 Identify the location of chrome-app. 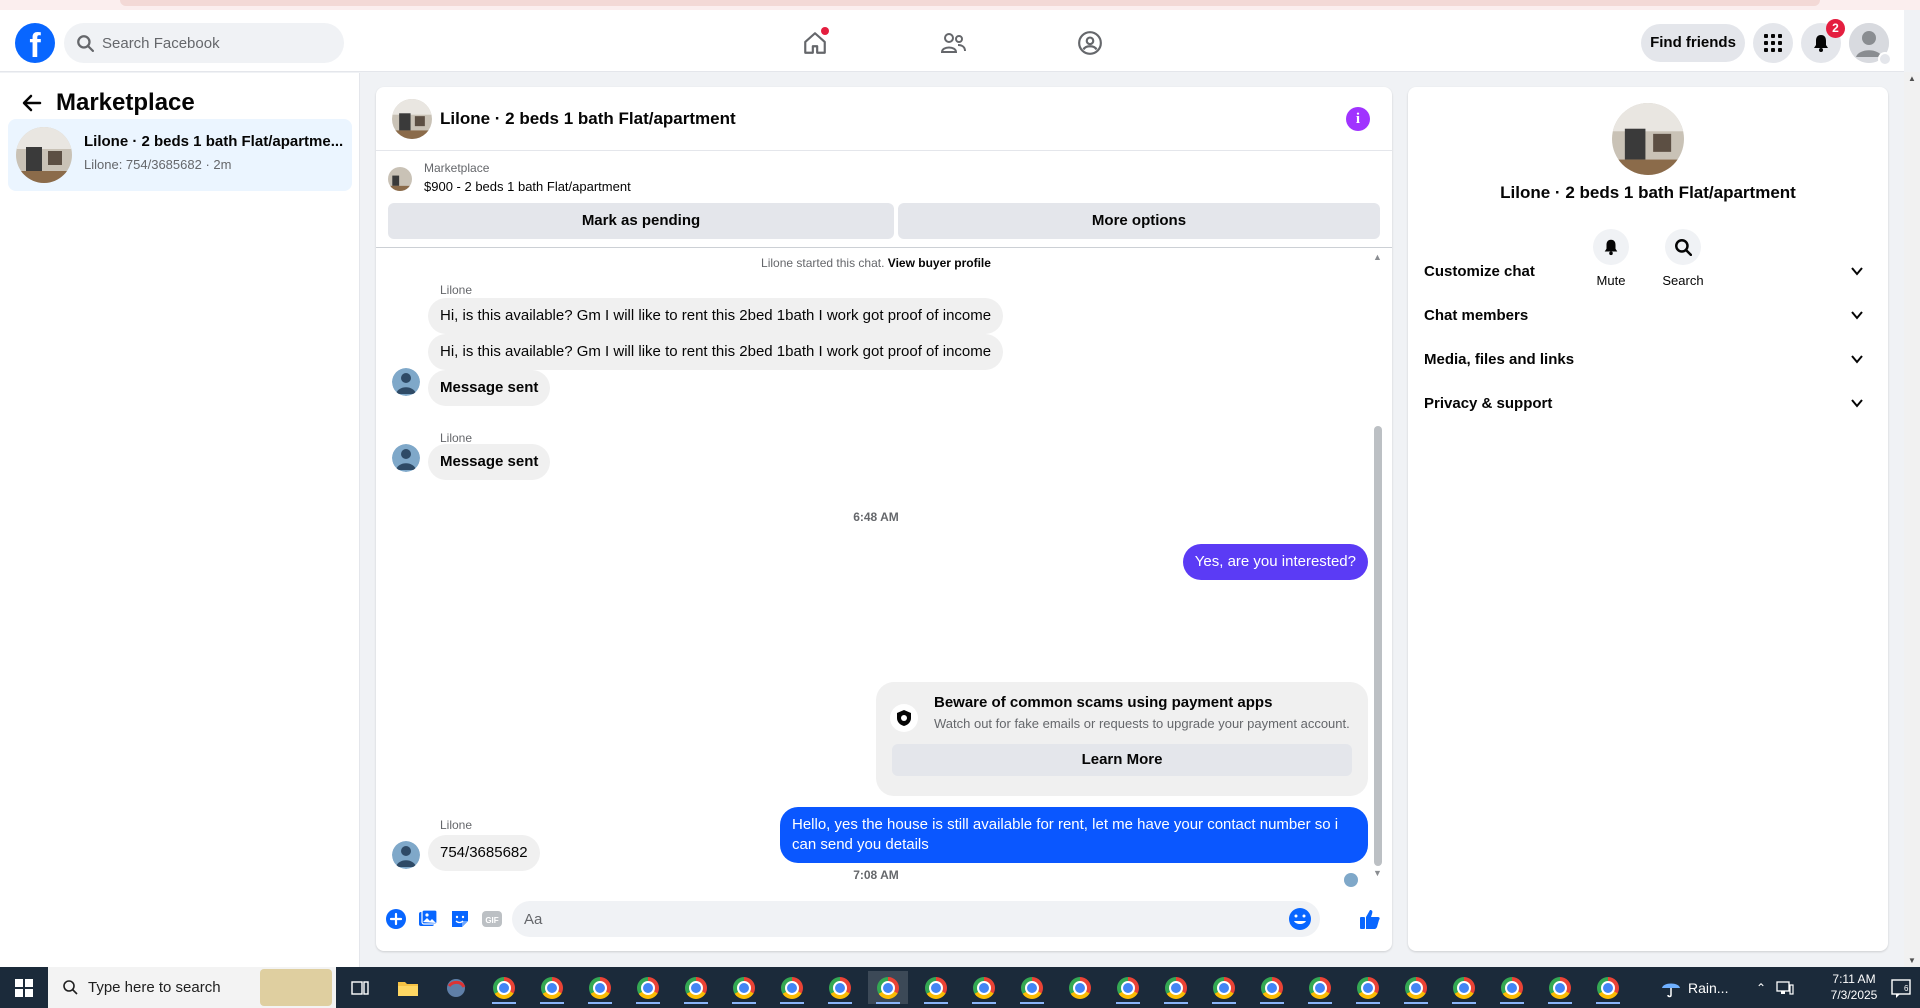
(1080, 987).